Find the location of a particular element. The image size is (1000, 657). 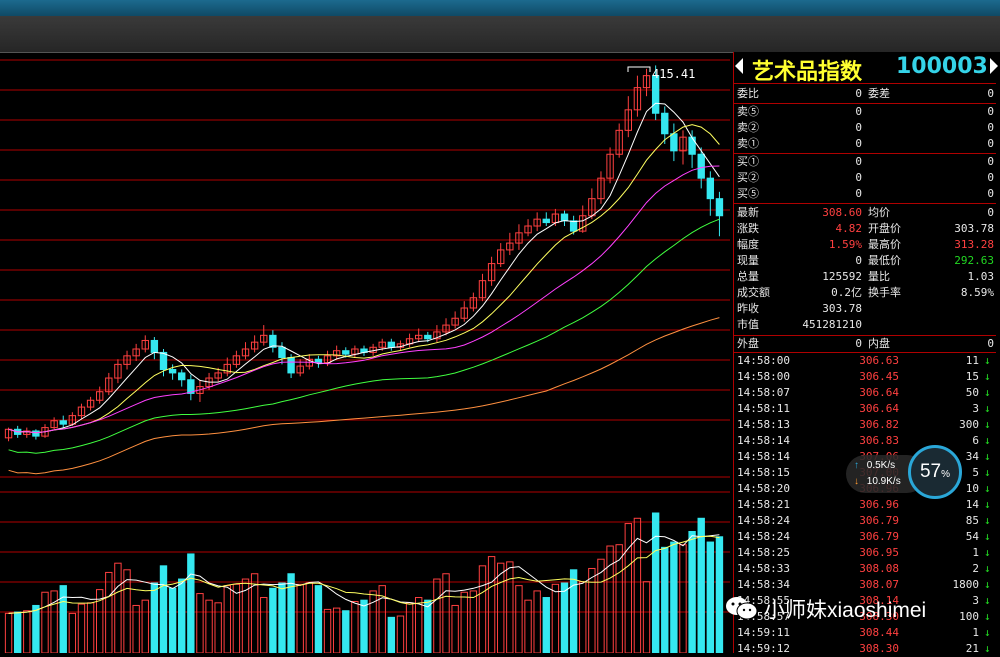

tick-time: 14:59:12 is located at coordinates (763, 648).